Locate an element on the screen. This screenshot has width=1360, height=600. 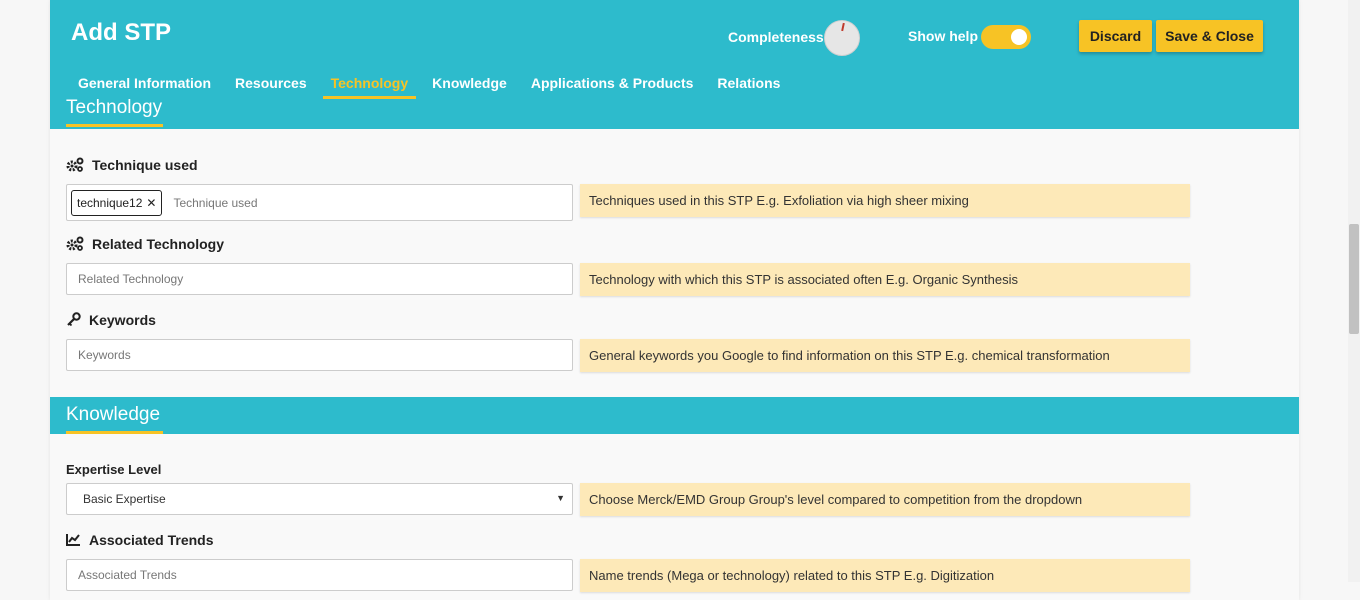
tab-relations: Relations is located at coordinates (748, 86).